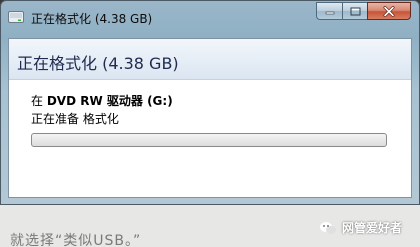 This screenshot has width=420, height=247. I want to click on drive-line: 在 DVD RW 驱动器 (G:), so click(102, 100).